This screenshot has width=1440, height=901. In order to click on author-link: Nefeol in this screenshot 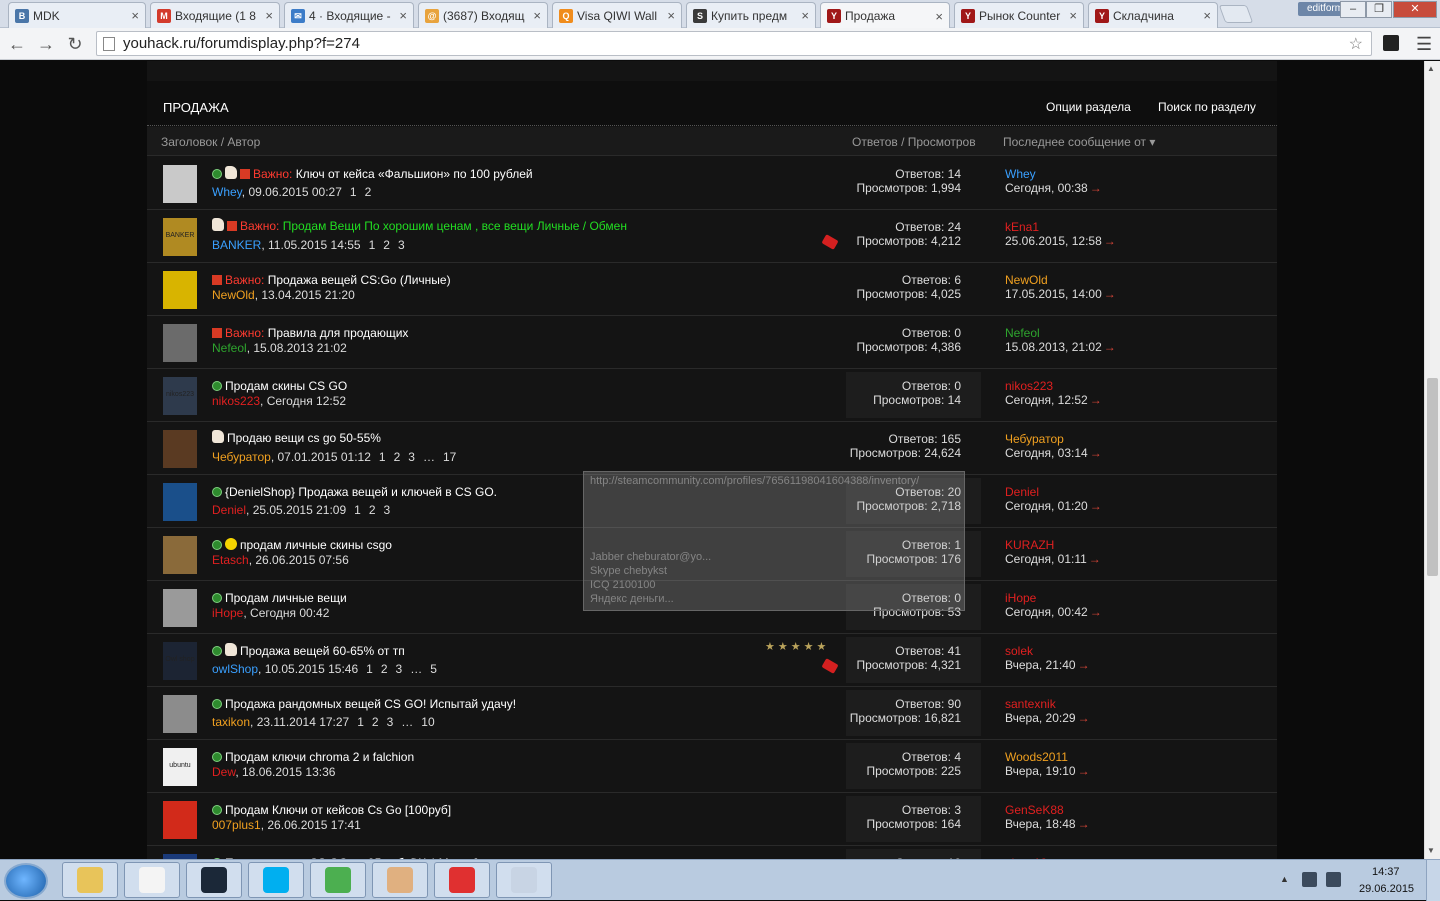, I will do `click(229, 348)`.